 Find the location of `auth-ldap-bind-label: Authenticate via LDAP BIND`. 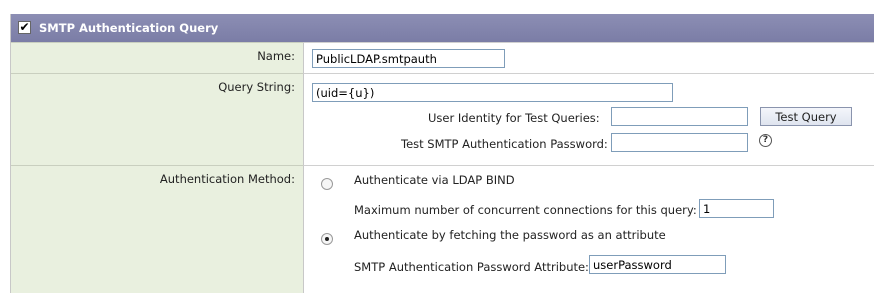

auth-ldap-bind-label: Authenticate via LDAP BIND is located at coordinates (434, 180).